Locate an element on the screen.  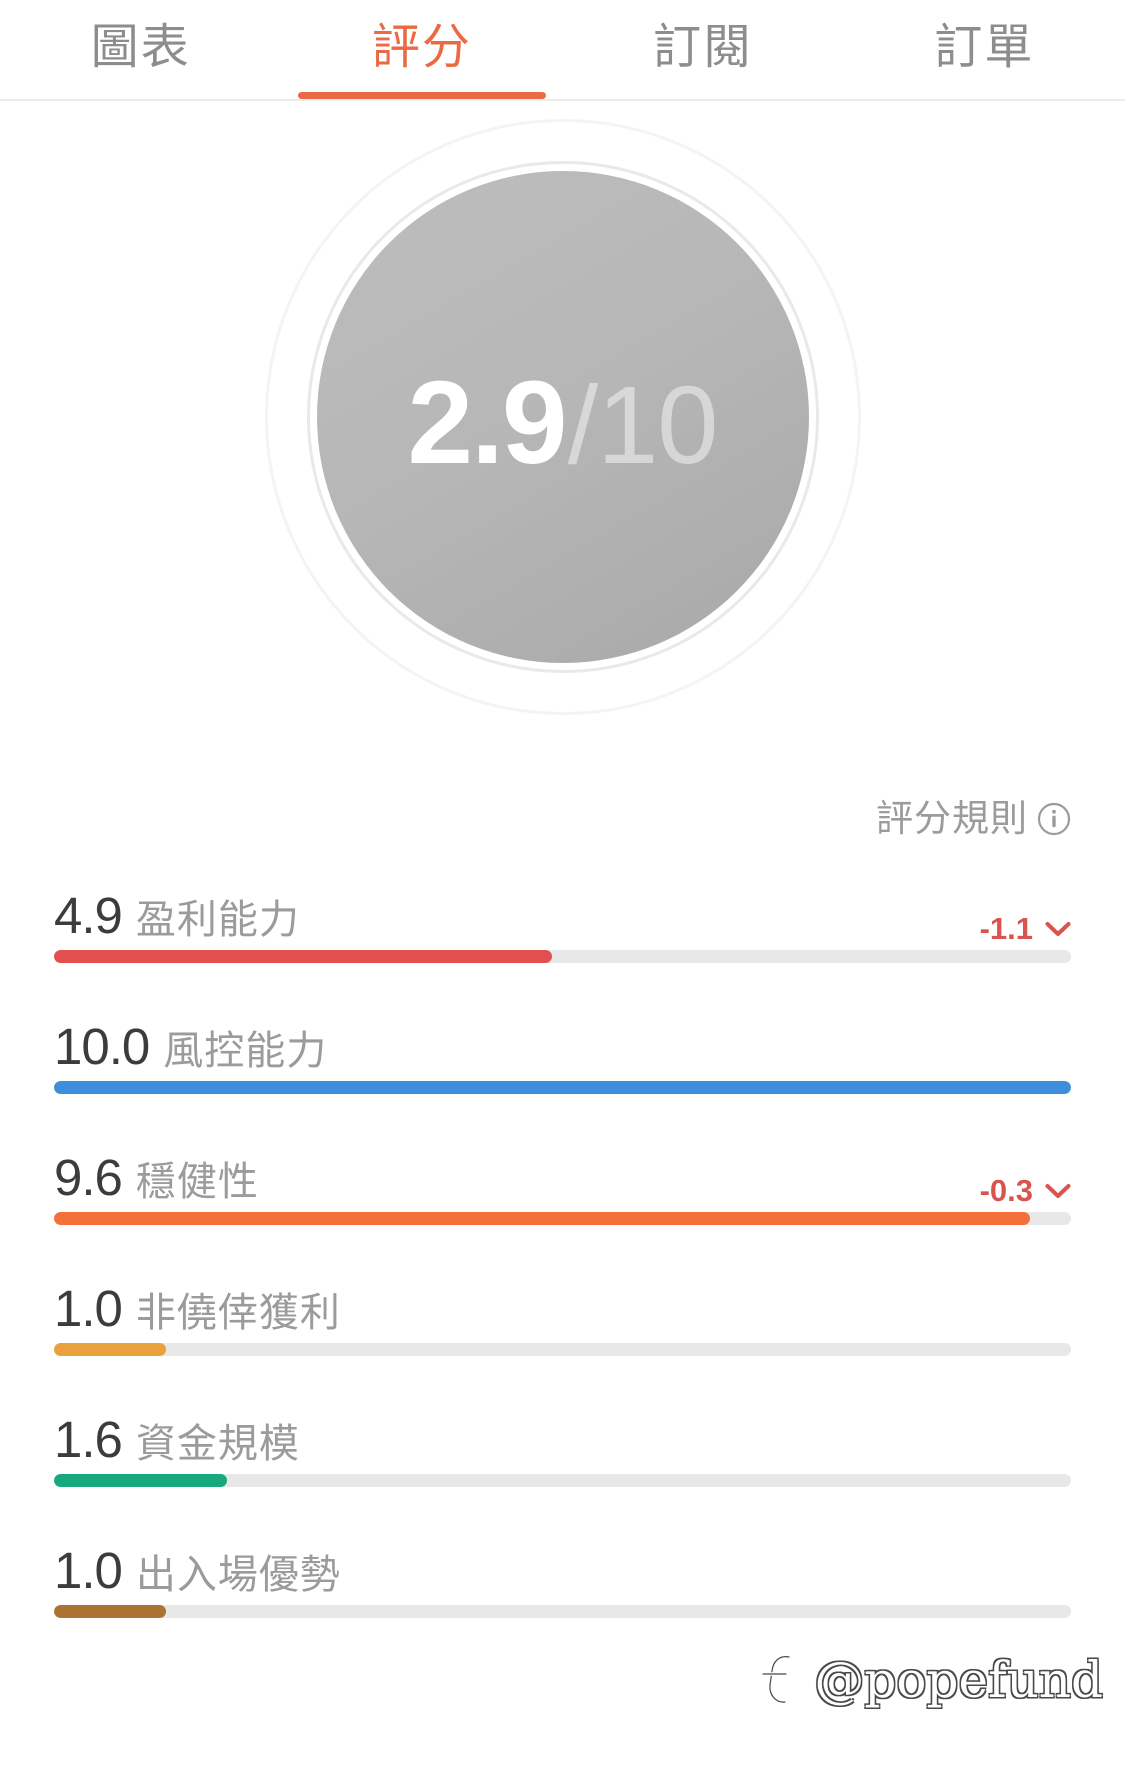
tab-subscription: 訂閱 is located at coordinates (703, 49).